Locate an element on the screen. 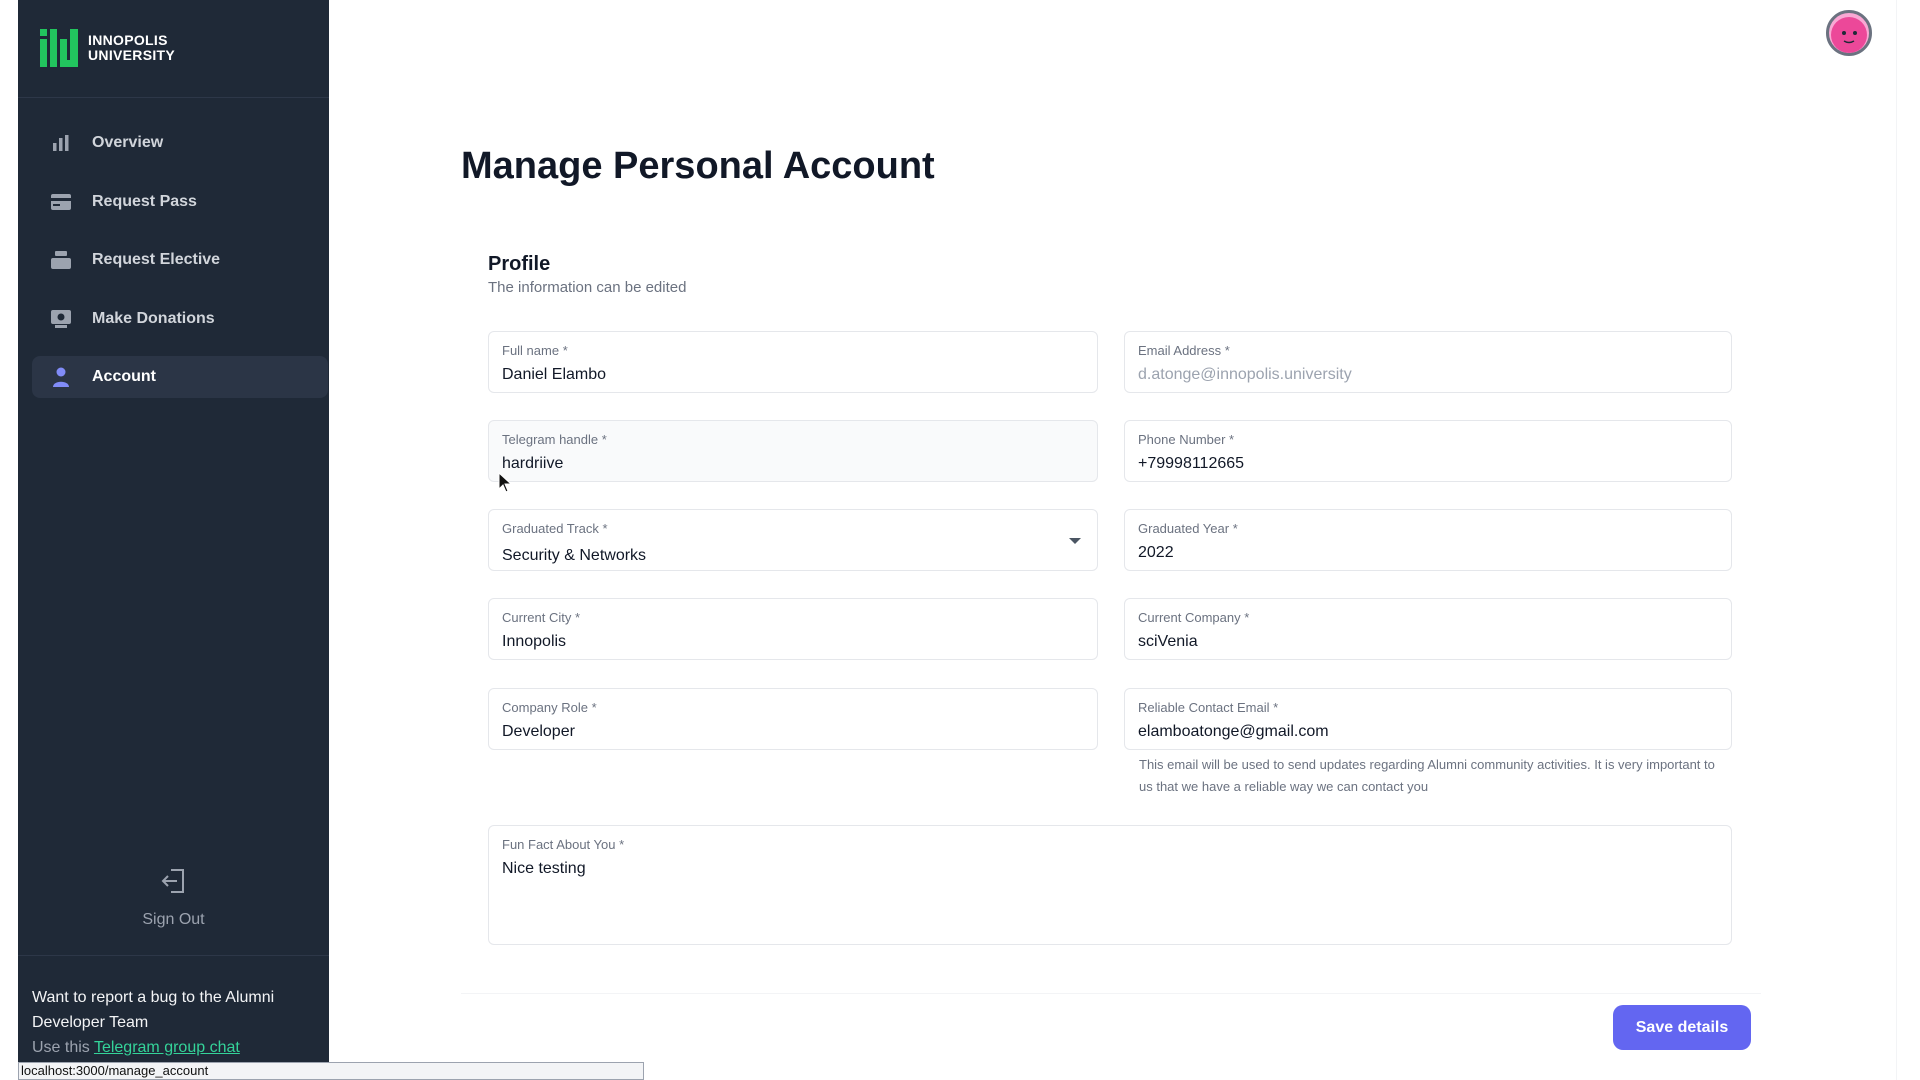  save-details-button: Save details is located at coordinates (1682, 1027).